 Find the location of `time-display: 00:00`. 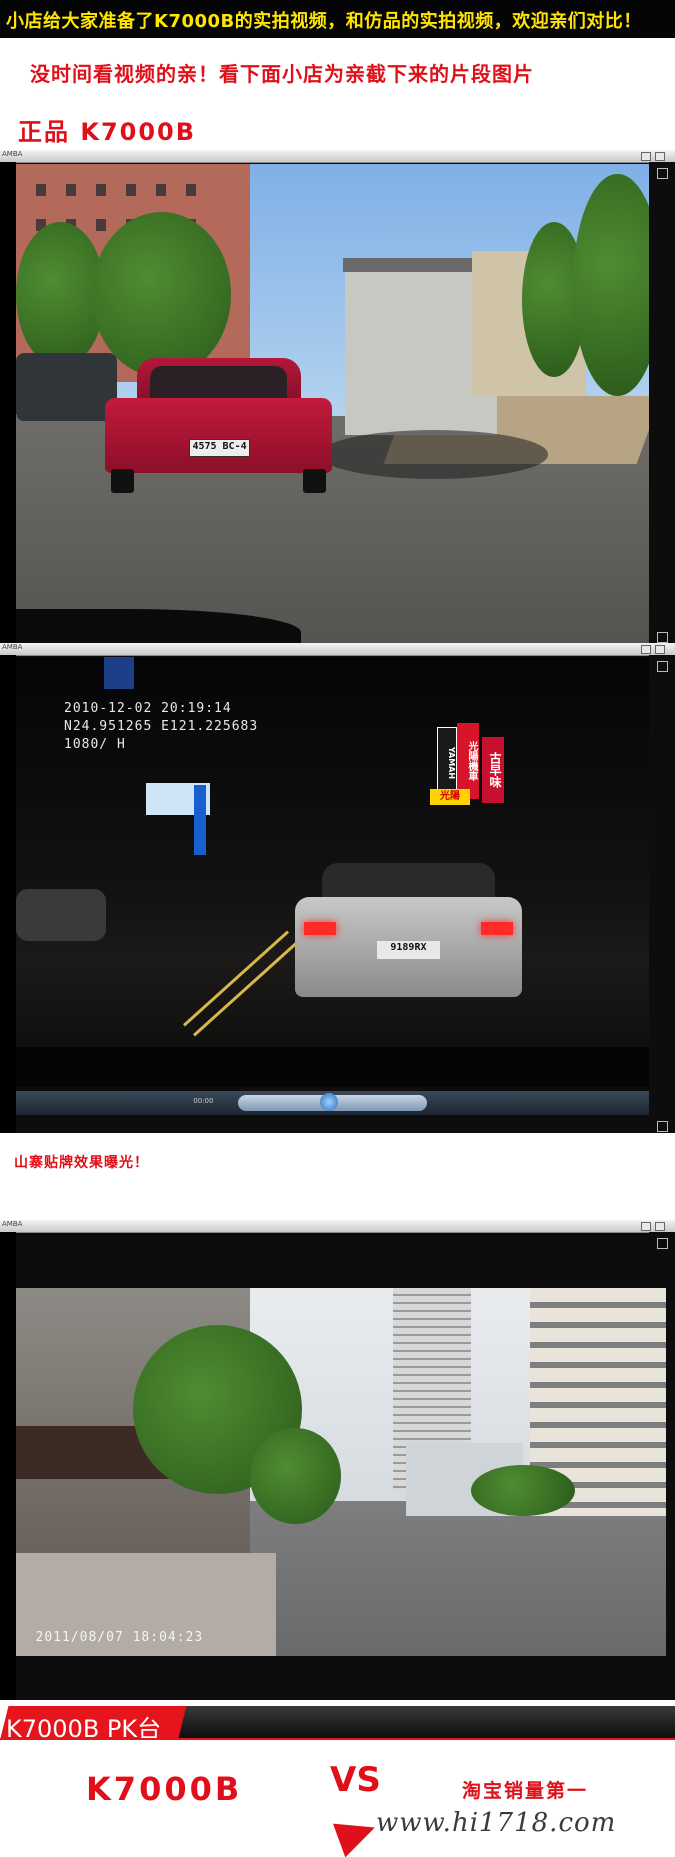

time-display: 00:00 is located at coordinates (203, 1101).